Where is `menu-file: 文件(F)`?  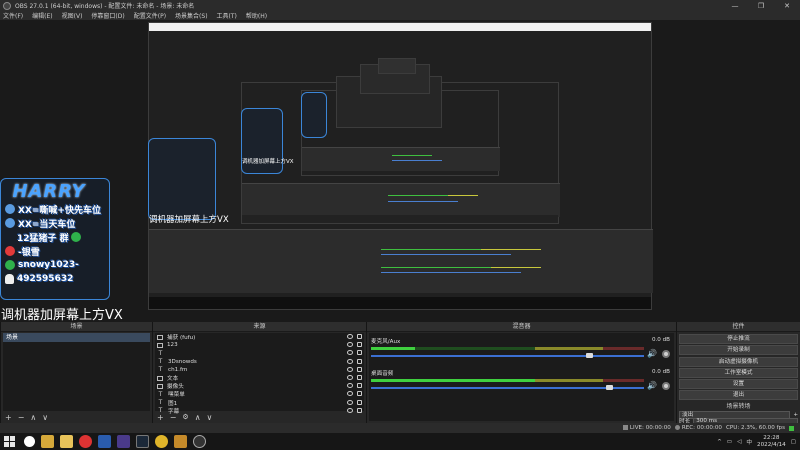 menu-file: 文件(F) is located at coordinates (13, 15).